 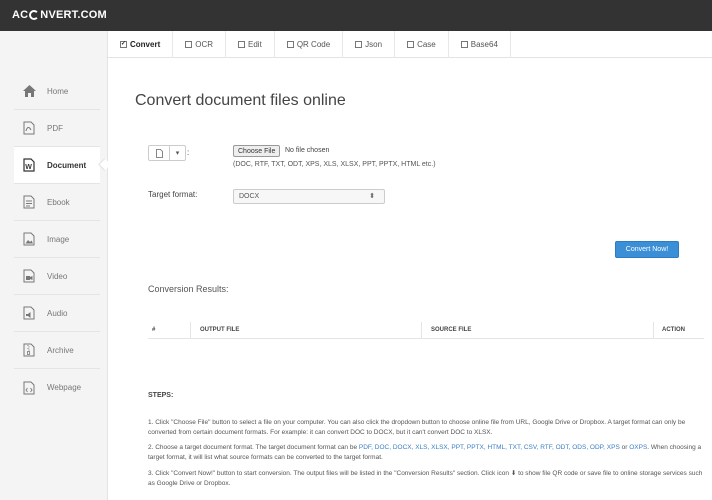 I want to click on col-output-file: OUTPUT FILE, so click(x=220, y=330).